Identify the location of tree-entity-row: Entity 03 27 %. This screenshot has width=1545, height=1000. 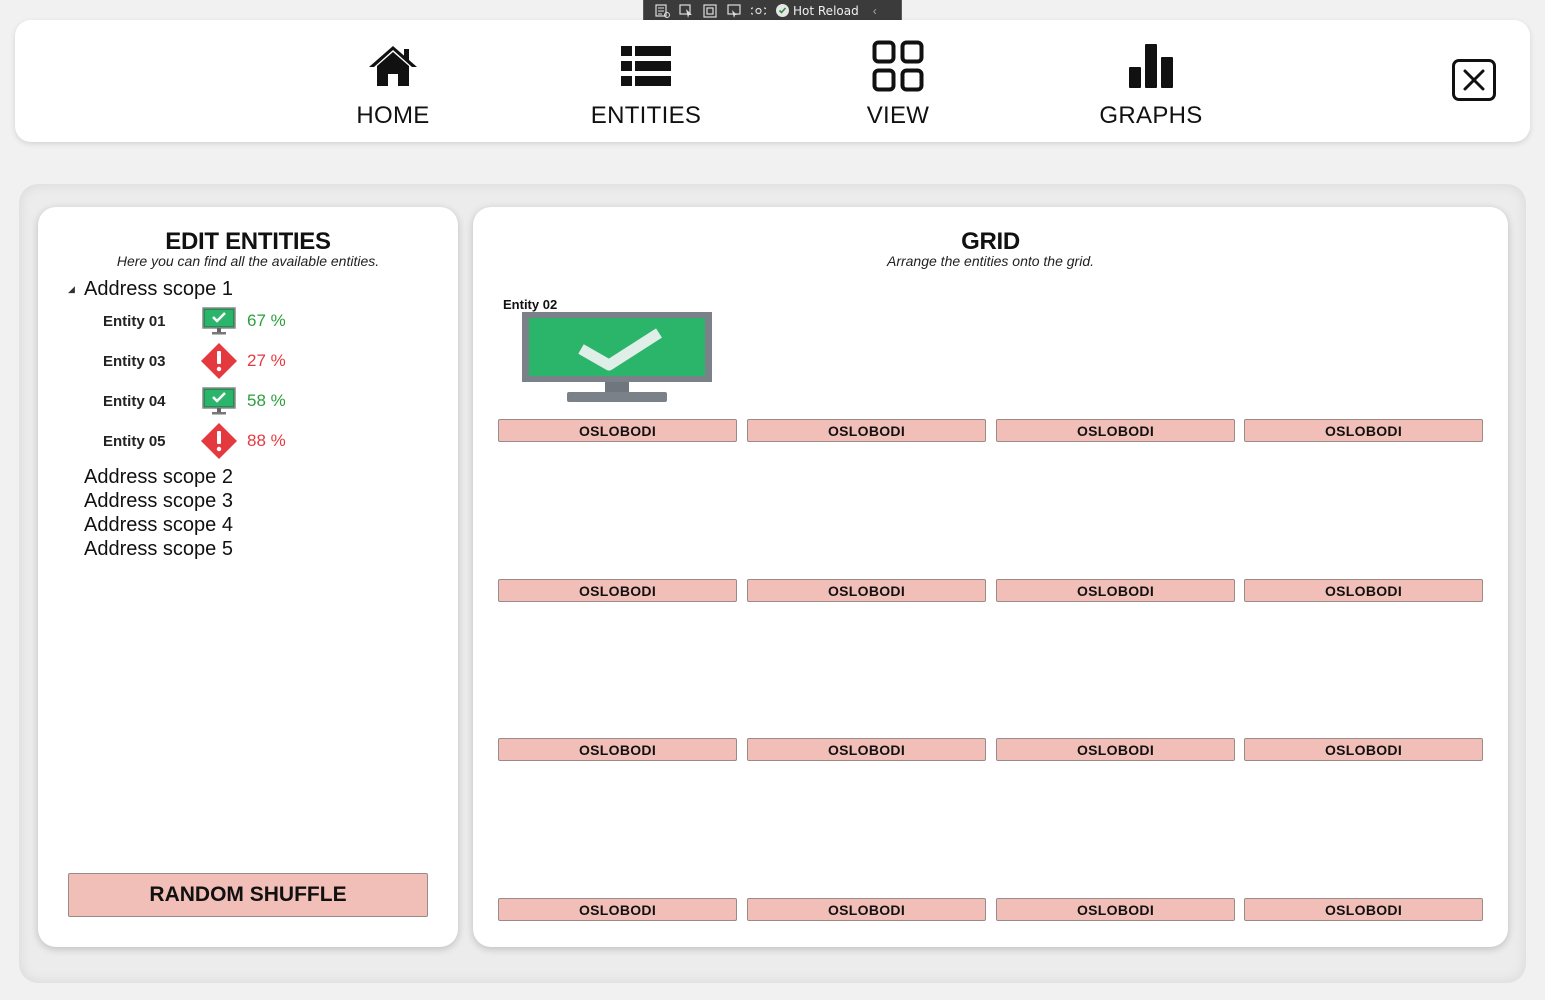
(248, 361).